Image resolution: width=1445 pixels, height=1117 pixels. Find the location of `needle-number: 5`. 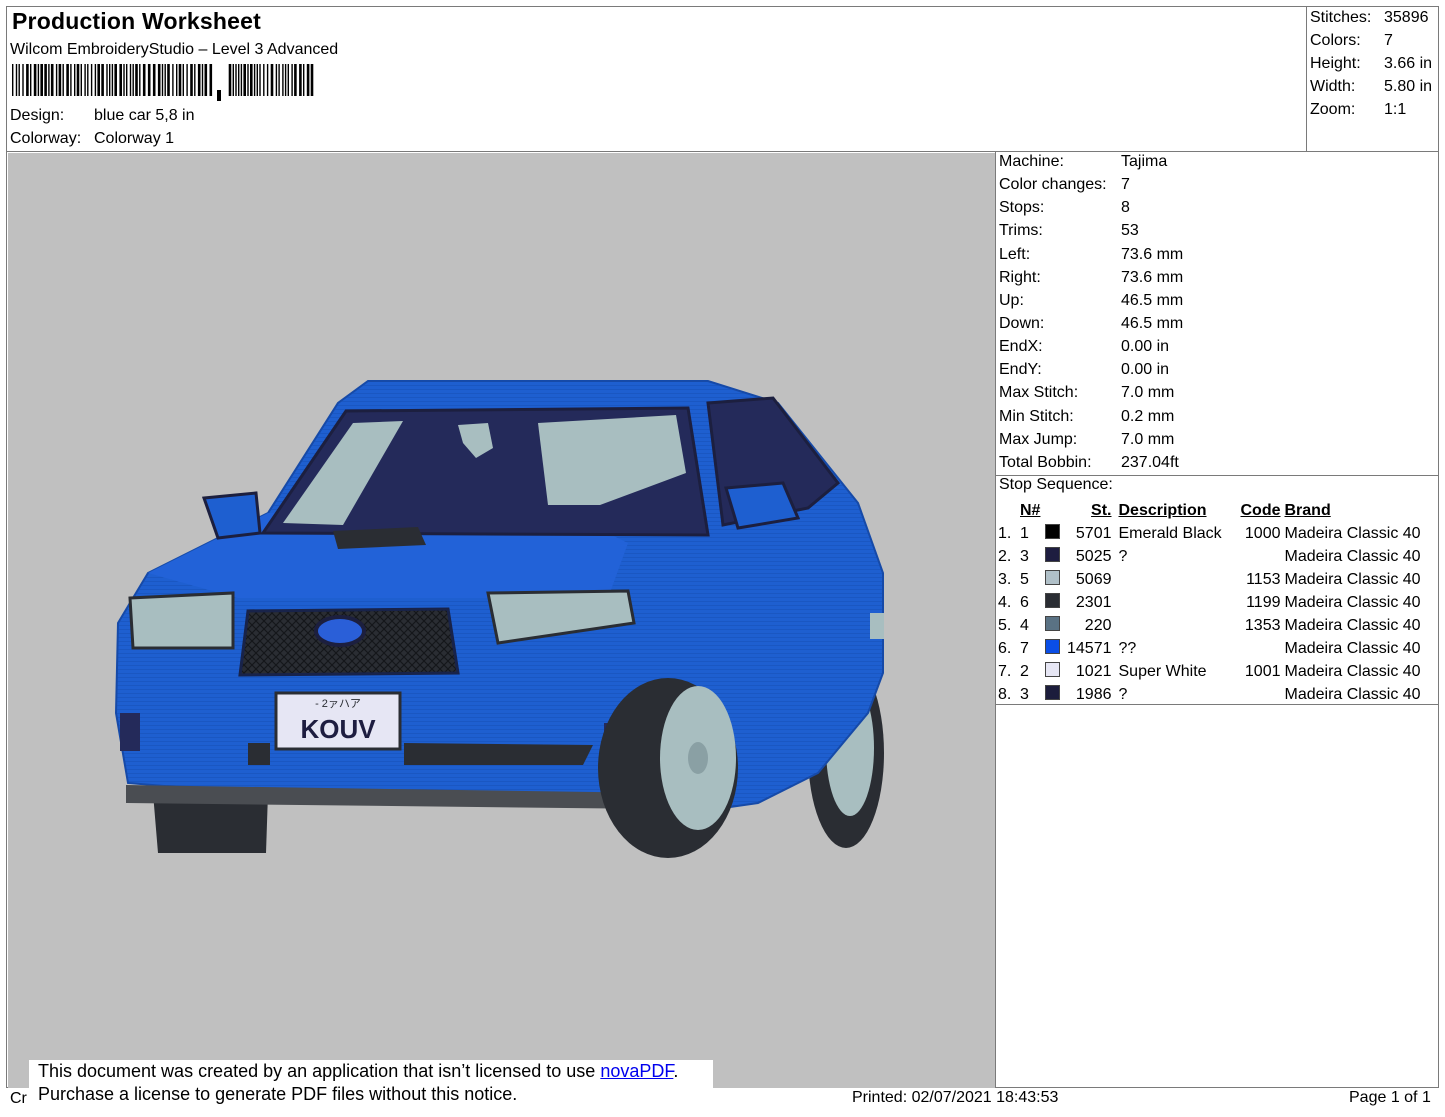

needle-number: 5 is located at coordinates (1024, 579).